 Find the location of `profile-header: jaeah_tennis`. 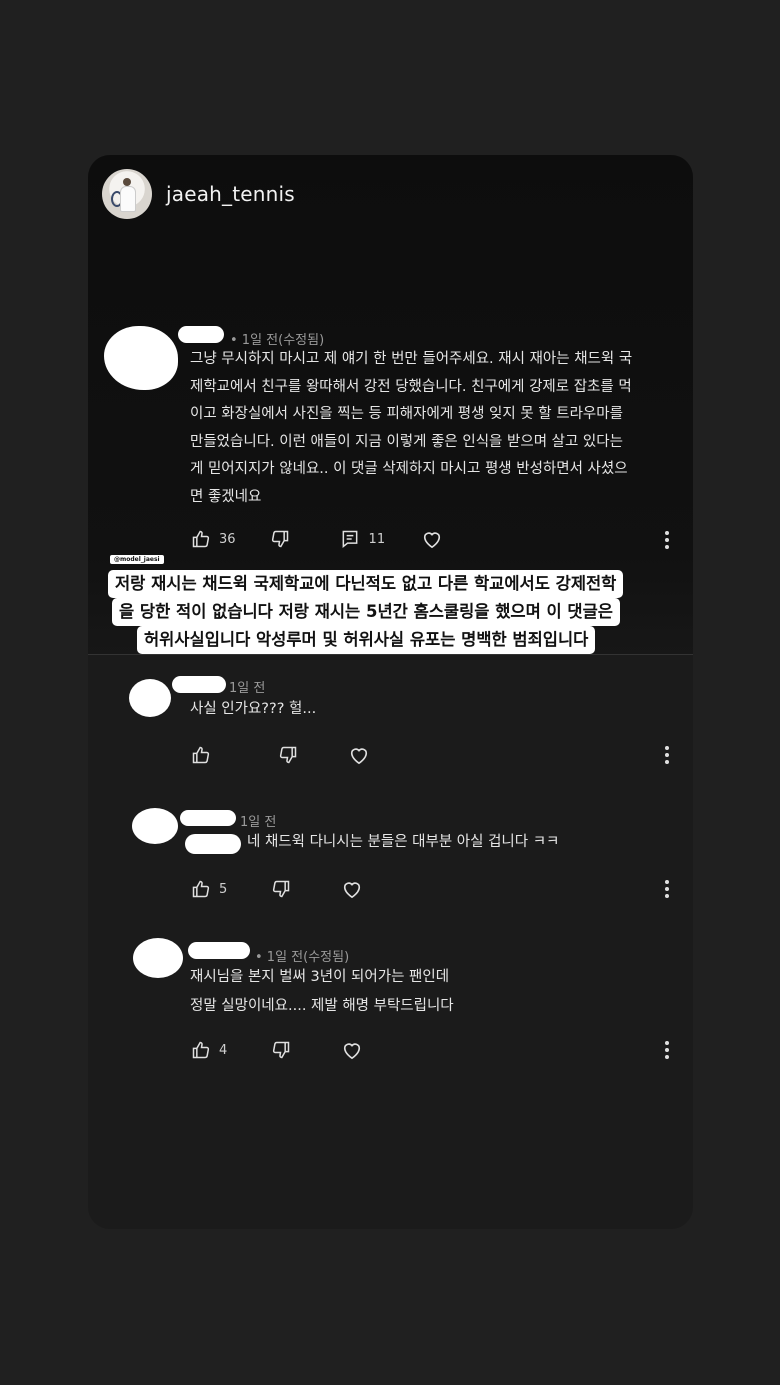

profile-header: jaeah_tennis is located at coordinates (198, 194).